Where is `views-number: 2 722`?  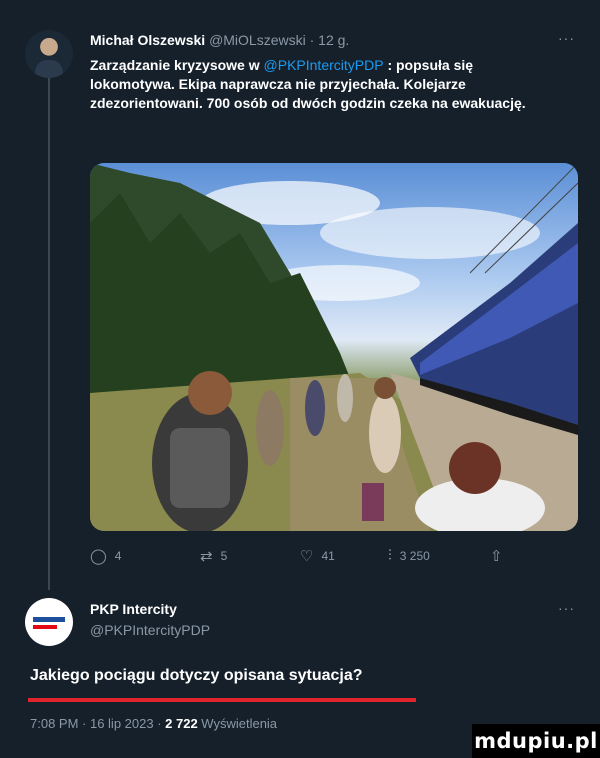
views-number: 2 722 is located at coordinates (181, 723).